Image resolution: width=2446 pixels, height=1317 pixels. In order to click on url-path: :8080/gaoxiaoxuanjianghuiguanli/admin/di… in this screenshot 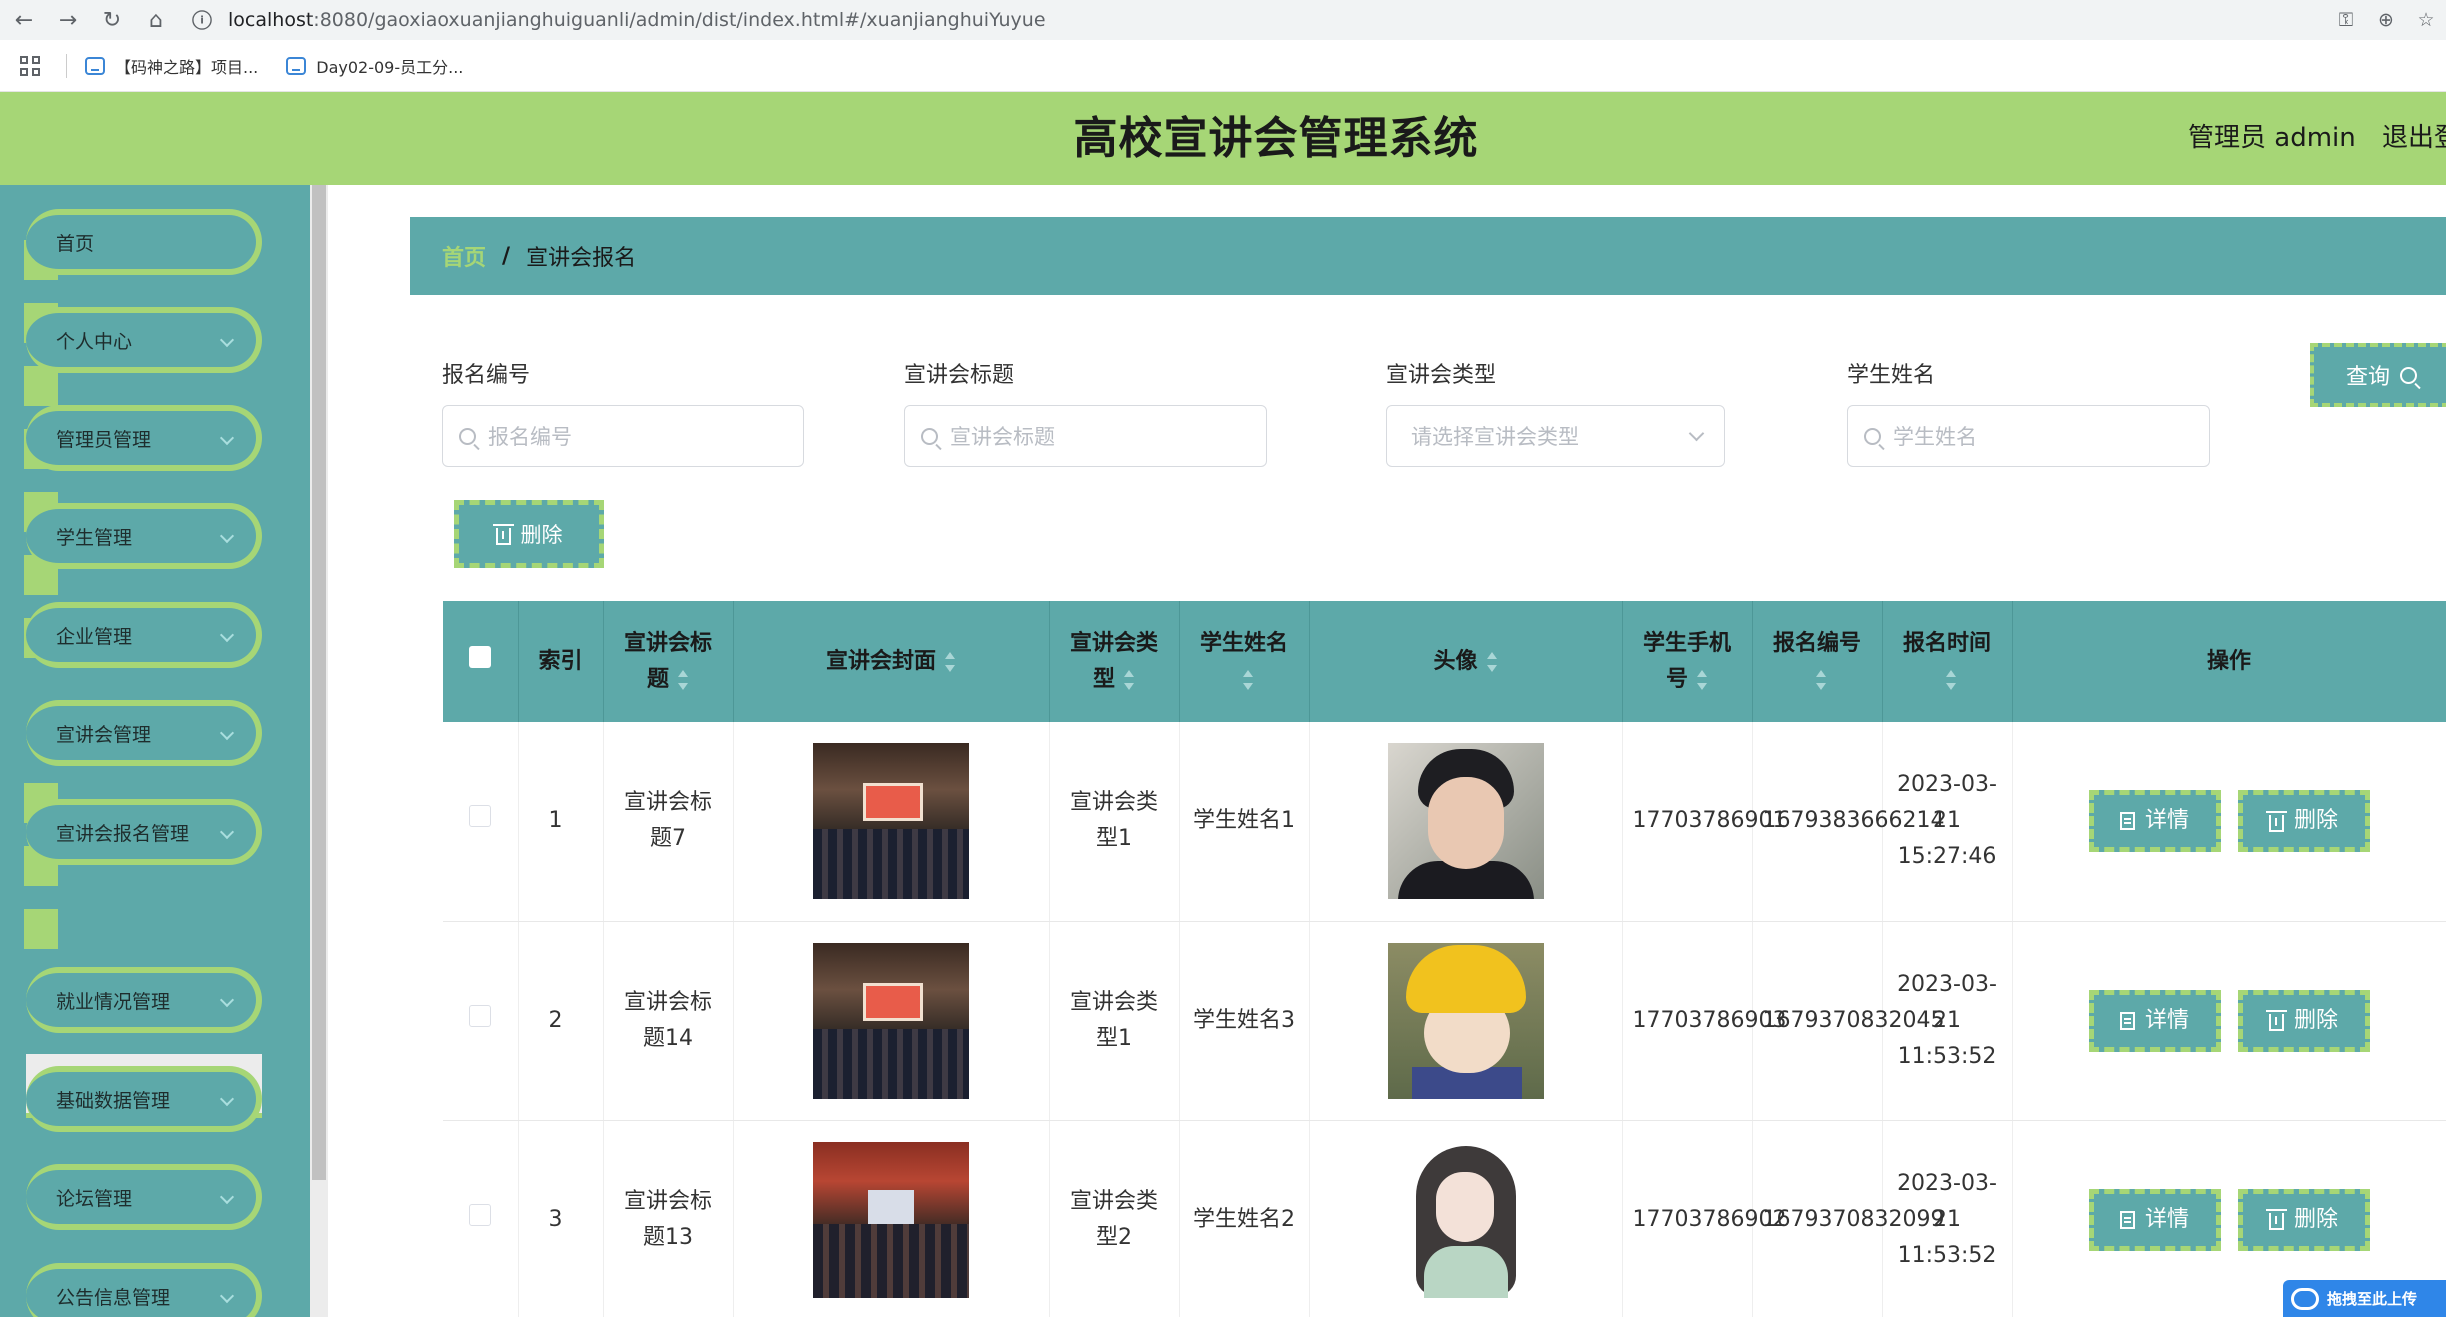, I will do `click(679, 20)`.